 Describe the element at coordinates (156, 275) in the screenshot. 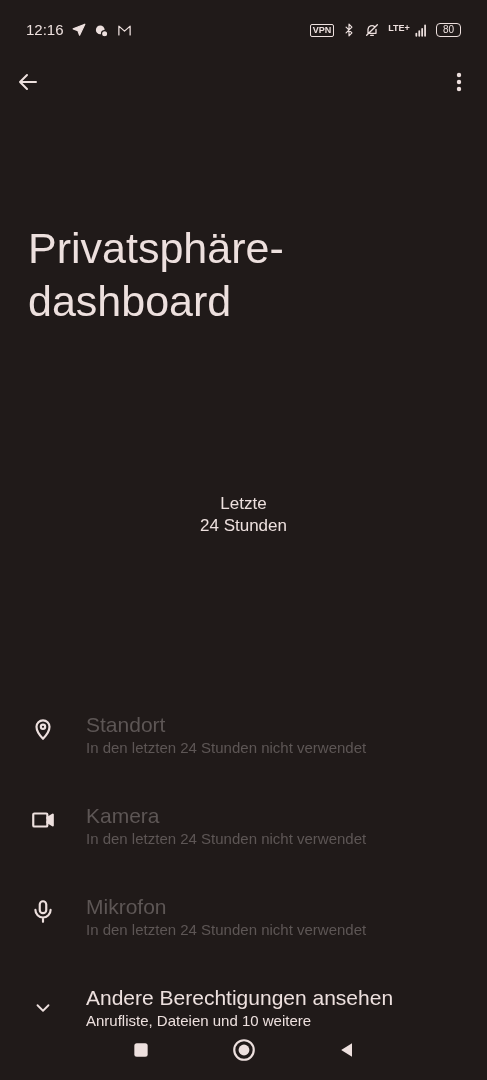

I see `page-title: Privatsphäre-dashboard` at that location.